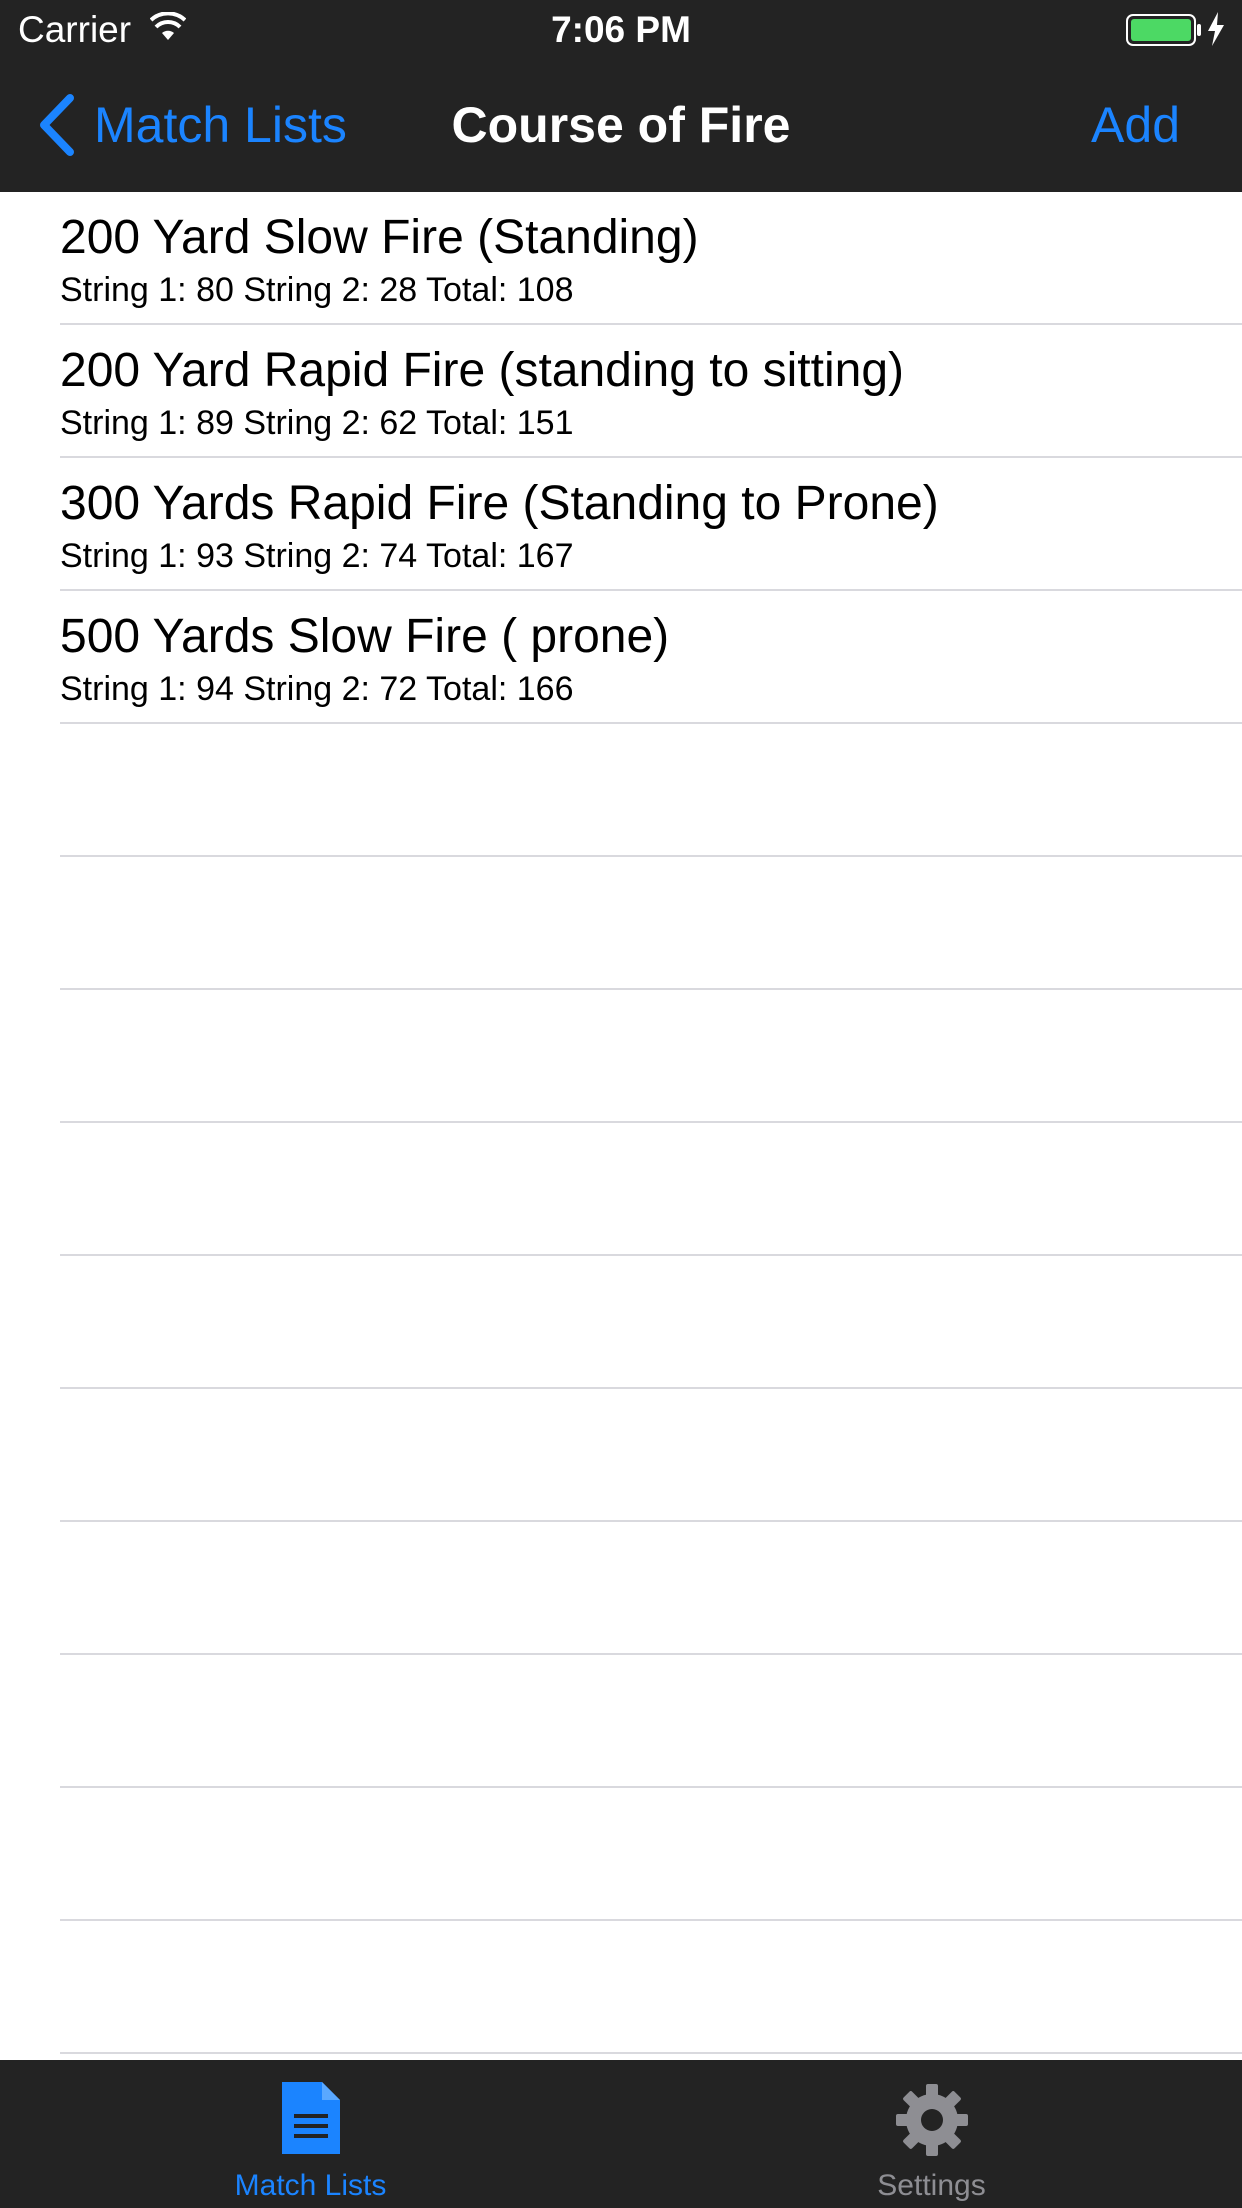  Describe the element at coordinates (317, 689) in the screenshot. I see `course-scores: String 1: 94 String 2: 72 Total: 166` at that location.